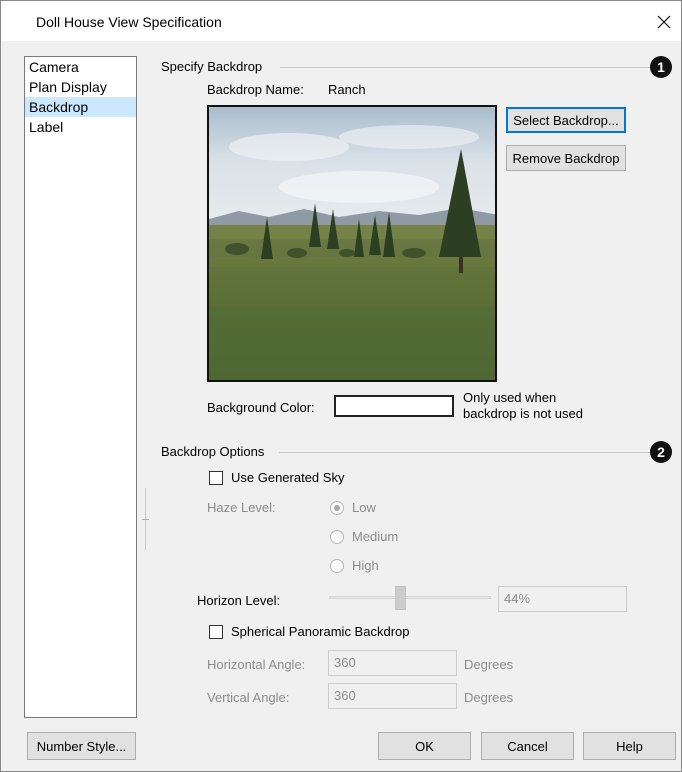 Image resolution: width=682 pixels, height=772 pixels. What do you see at coordinates (489, 664) in the screenshot?
I see `horizontal-angle-unit: Degrees` at bounding box center [489, 664].